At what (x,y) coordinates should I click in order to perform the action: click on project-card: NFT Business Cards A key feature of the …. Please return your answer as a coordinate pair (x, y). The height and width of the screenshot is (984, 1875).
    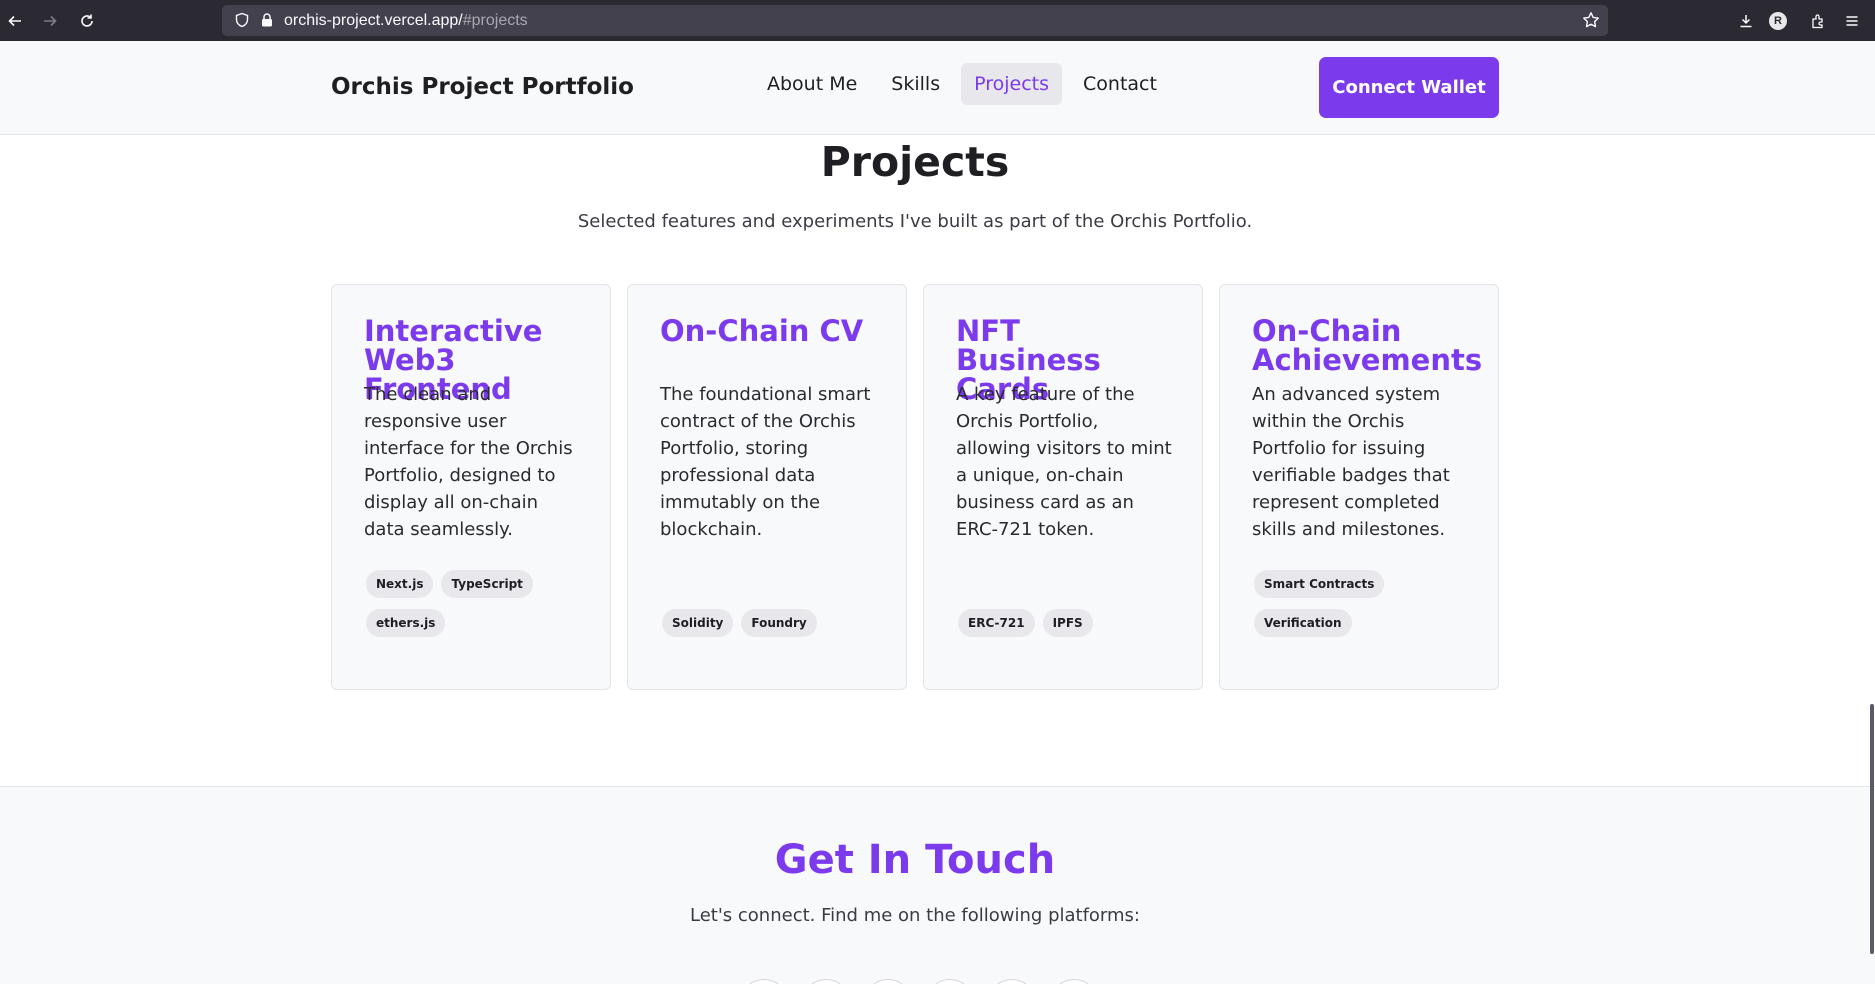
    Looking at the image, I should click on (1063, 487).